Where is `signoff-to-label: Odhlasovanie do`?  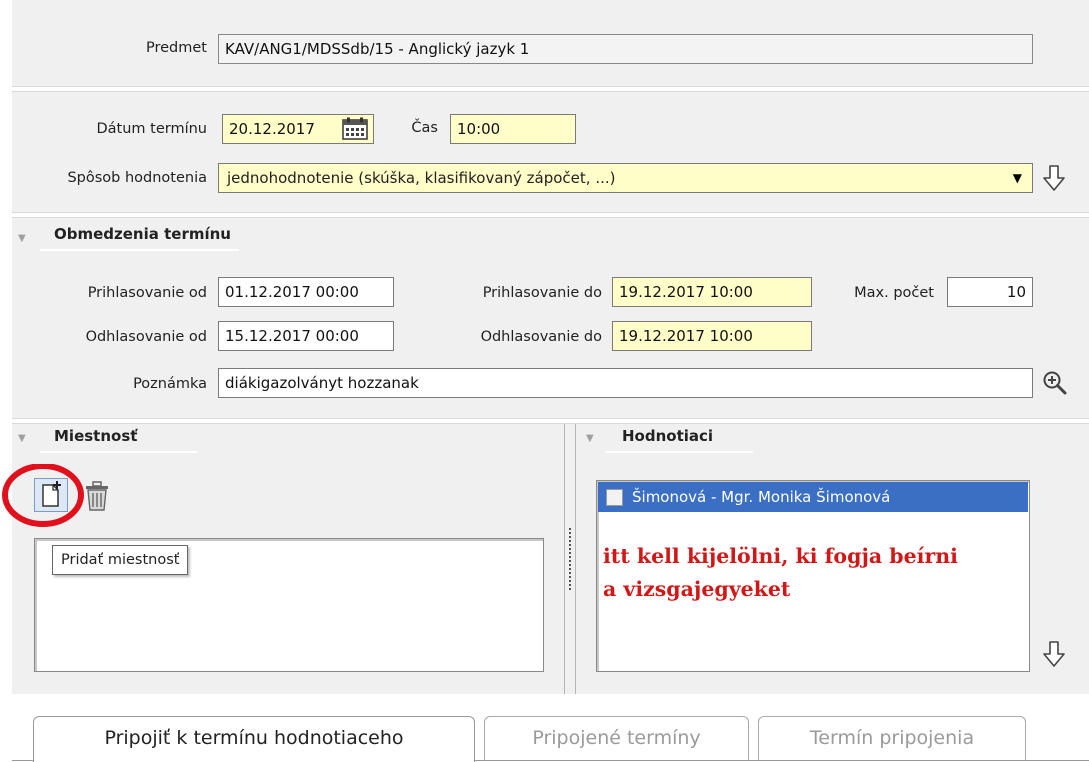 signoff-to-label: Odhlasovanie do is located at coordinates (541, 337).